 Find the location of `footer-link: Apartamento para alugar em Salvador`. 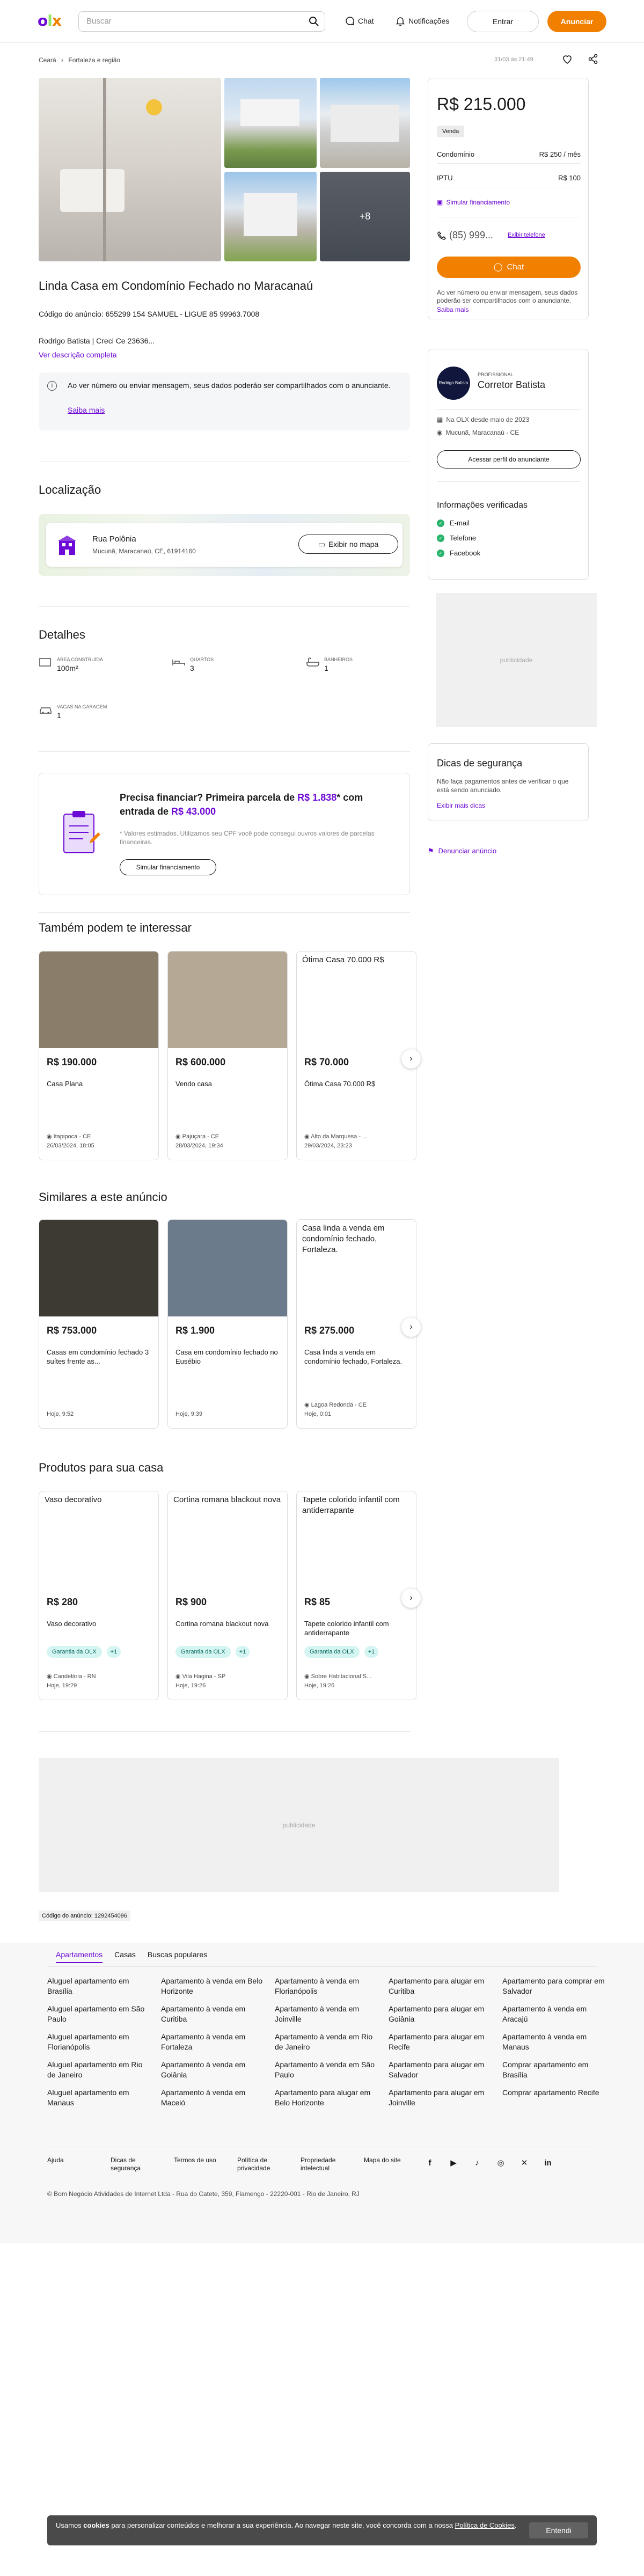

footer-link: Apartamento para alugar em Salvador is located at coordinates (440, 2070).